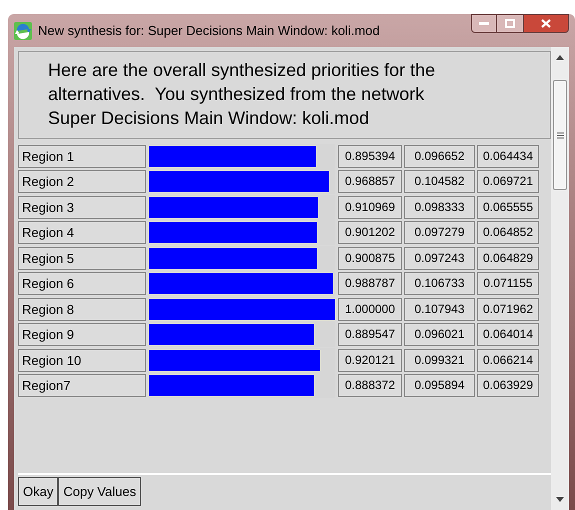 This screenshot has width=575, height=510. I want to click on value-cell: 0.988787, so click(370, 284).